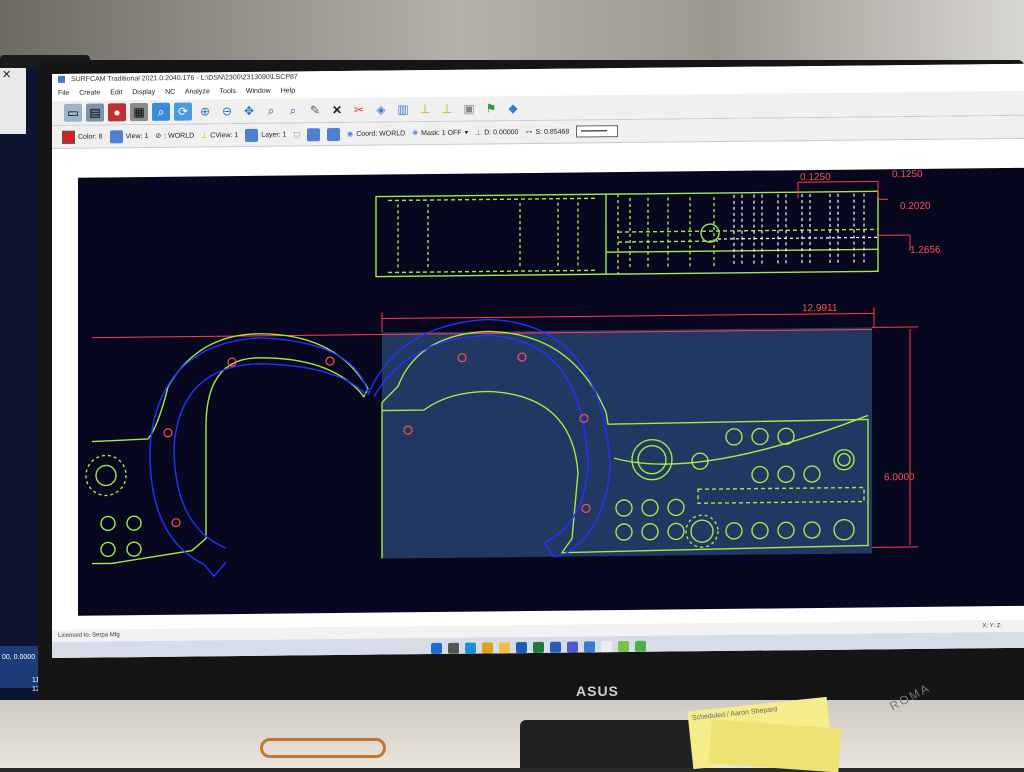  I want to click on menu-edit: Edit, so click(116, 92).